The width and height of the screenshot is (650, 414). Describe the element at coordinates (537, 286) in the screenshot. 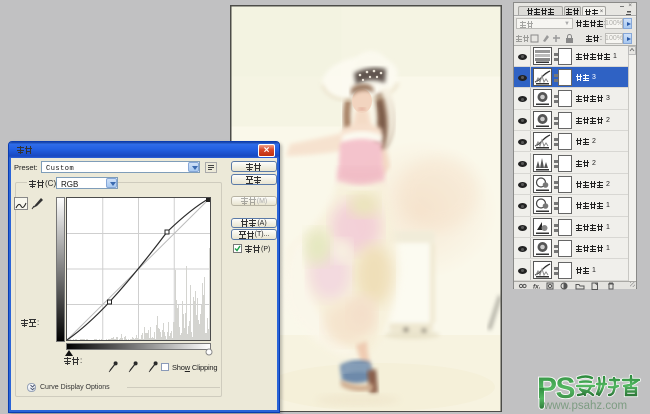

I see `svg-text: fx.` at that location.